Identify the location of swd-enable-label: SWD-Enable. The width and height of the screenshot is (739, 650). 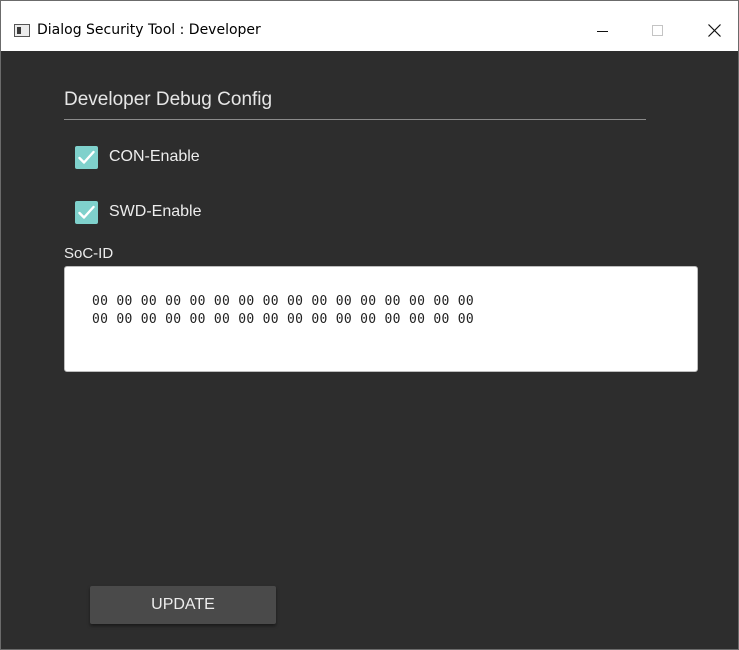
(155, 211).